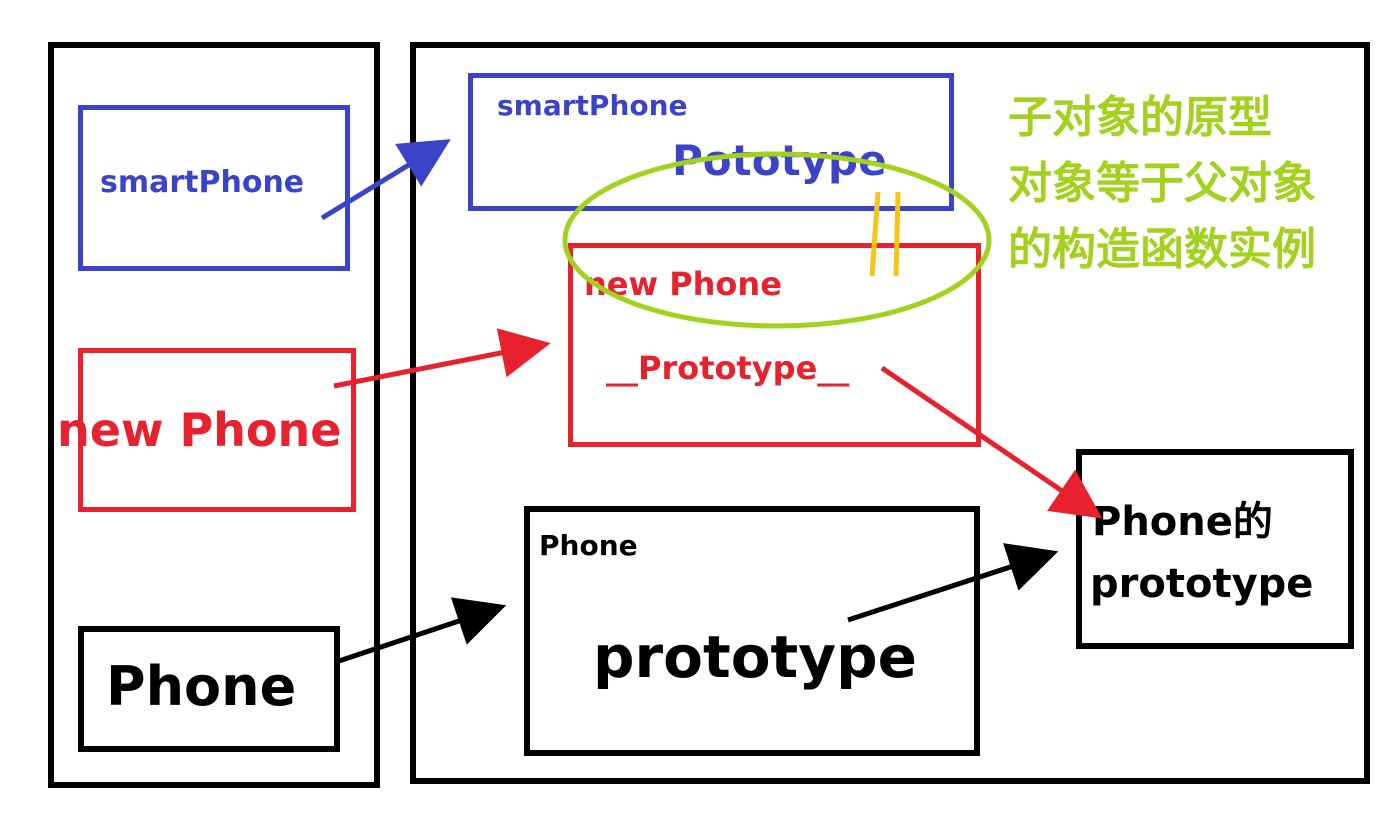 The height and width of the screenshot is (834, 1398). I want to click on equals-mark-right, so click(897, 234).